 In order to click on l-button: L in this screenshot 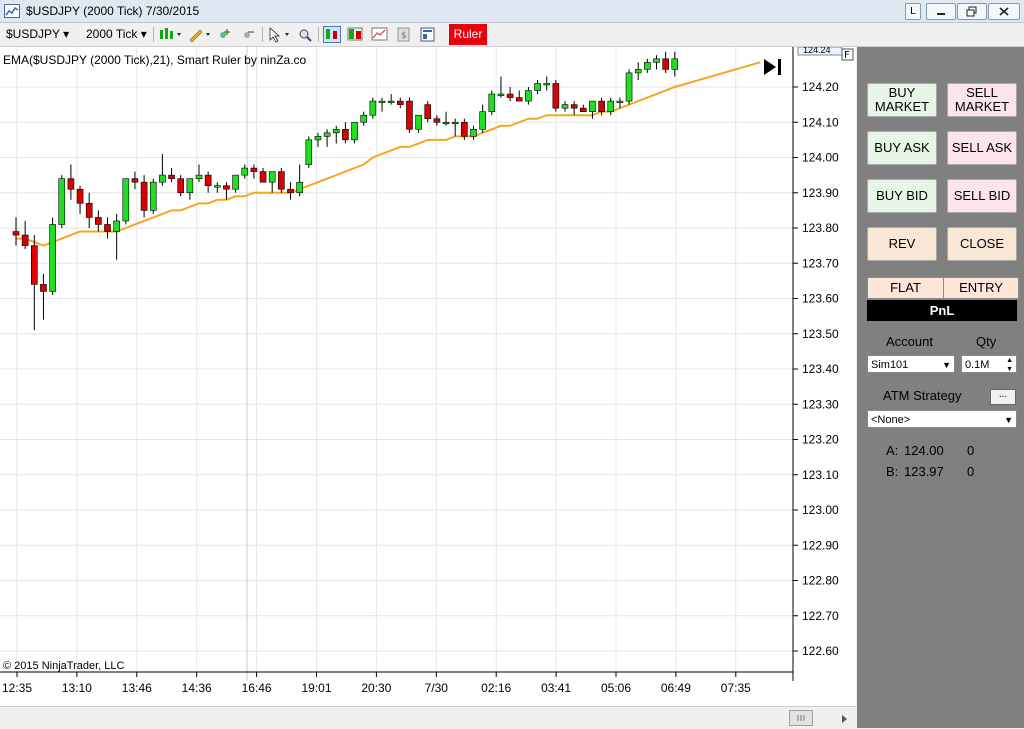, I will do `click(913, 11)`.